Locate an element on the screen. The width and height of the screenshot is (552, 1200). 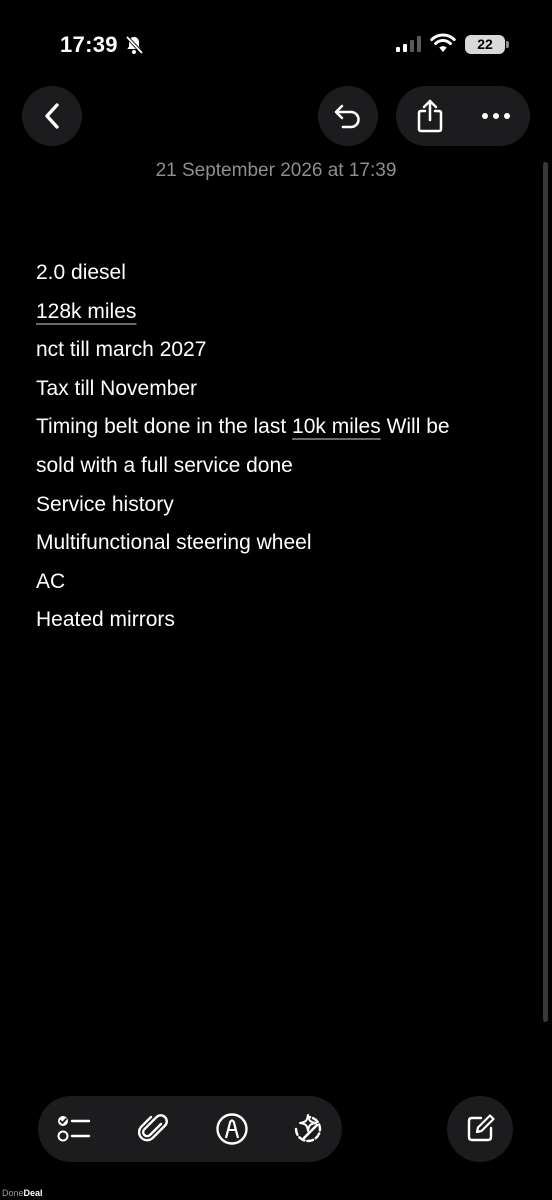
status-time: 17:39 is located at coordinates (89, 44).